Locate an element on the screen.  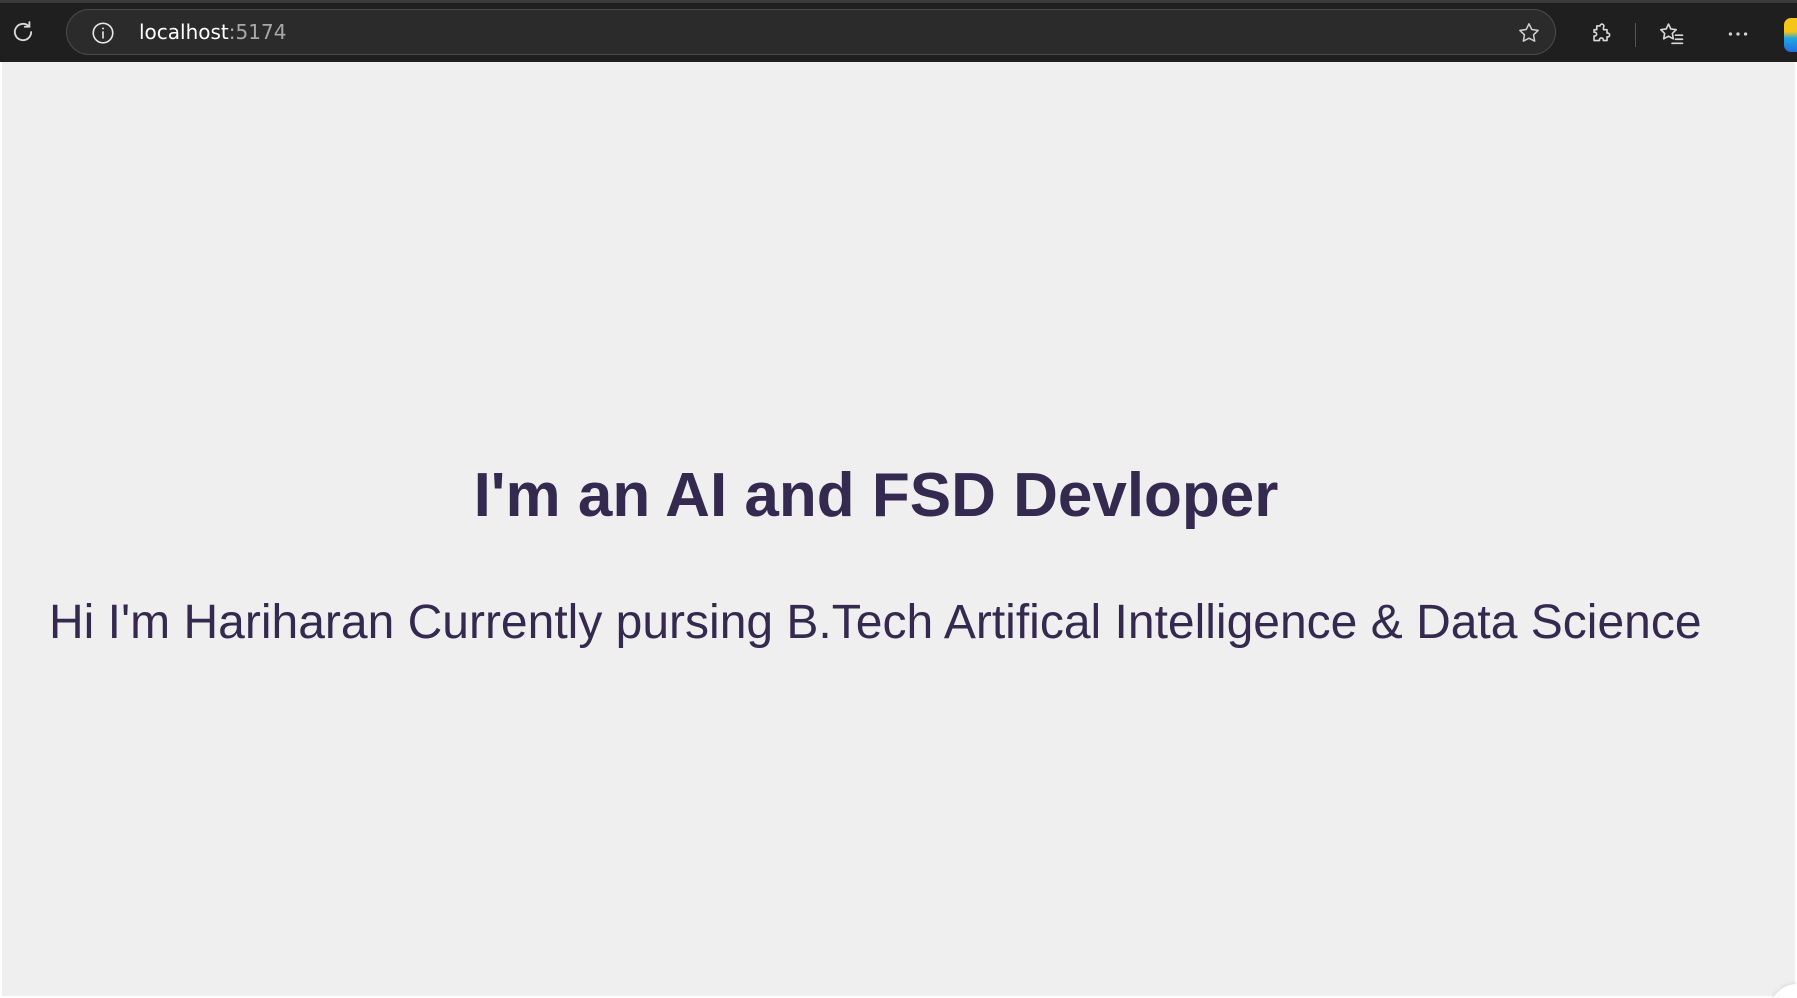
favorites-button is located at coordinates (1672, 34).